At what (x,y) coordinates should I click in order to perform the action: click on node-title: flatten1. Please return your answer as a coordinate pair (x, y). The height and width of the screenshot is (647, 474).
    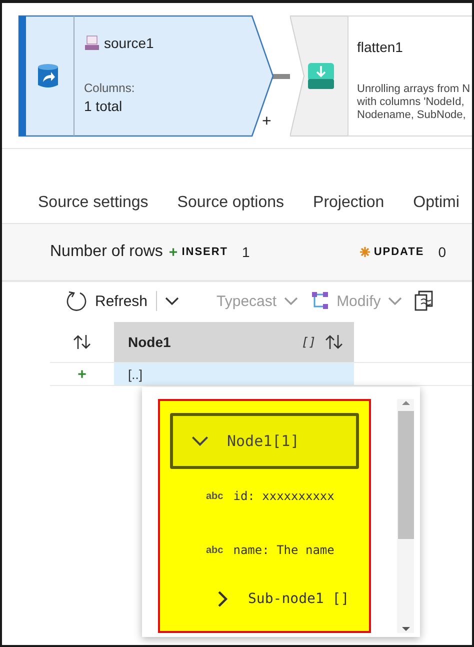
    Looking at the image, I should click on (380, 47).